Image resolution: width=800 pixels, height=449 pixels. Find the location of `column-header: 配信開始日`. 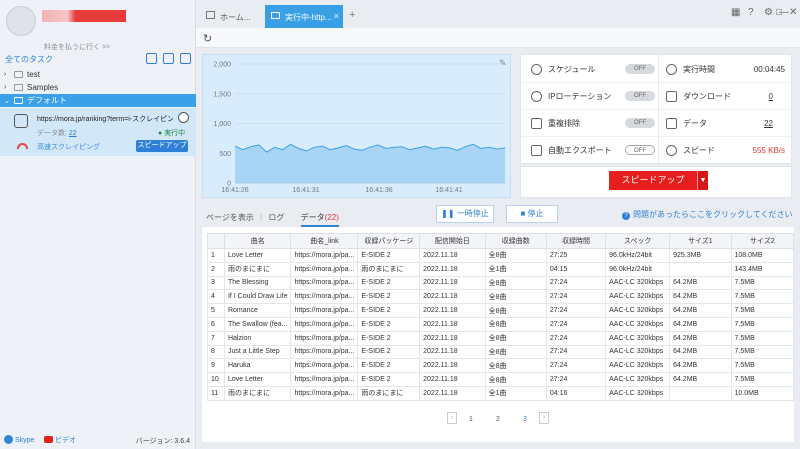

column-header: 配信開始日 is located at coordinates (452, 241).